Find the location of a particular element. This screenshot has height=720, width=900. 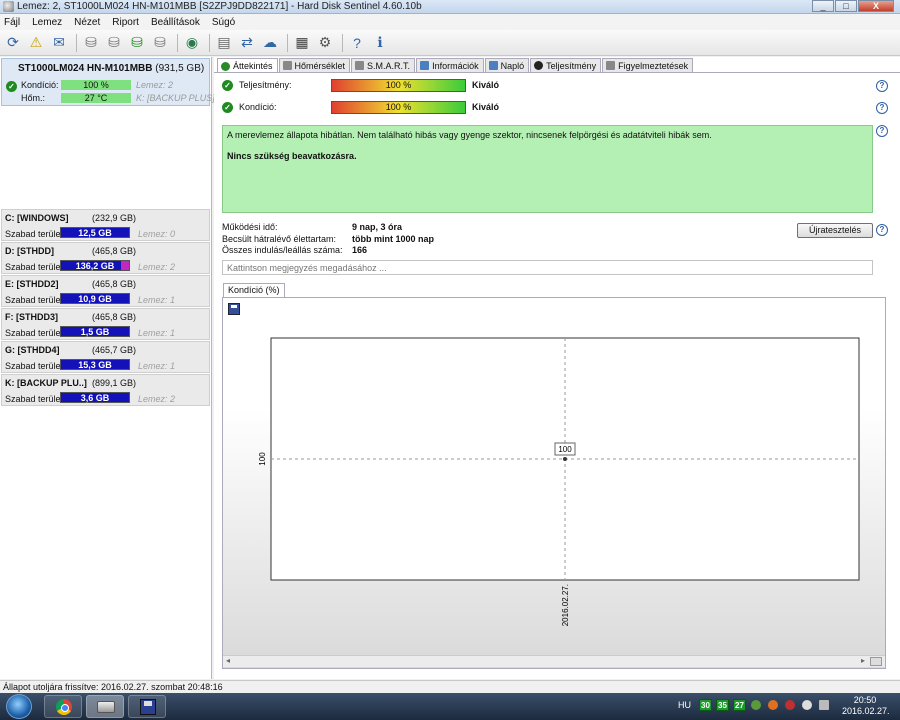

menu-report: Riport is located at coordinates (125, 22).